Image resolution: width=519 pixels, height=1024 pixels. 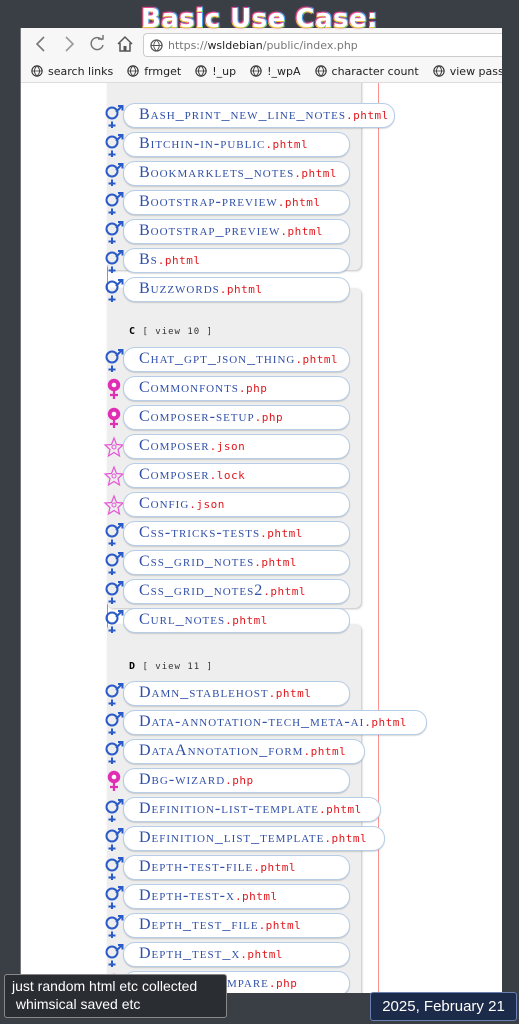 I want to click on file-name: Css_grid_notes.phtml, so click(x=218, y=562).